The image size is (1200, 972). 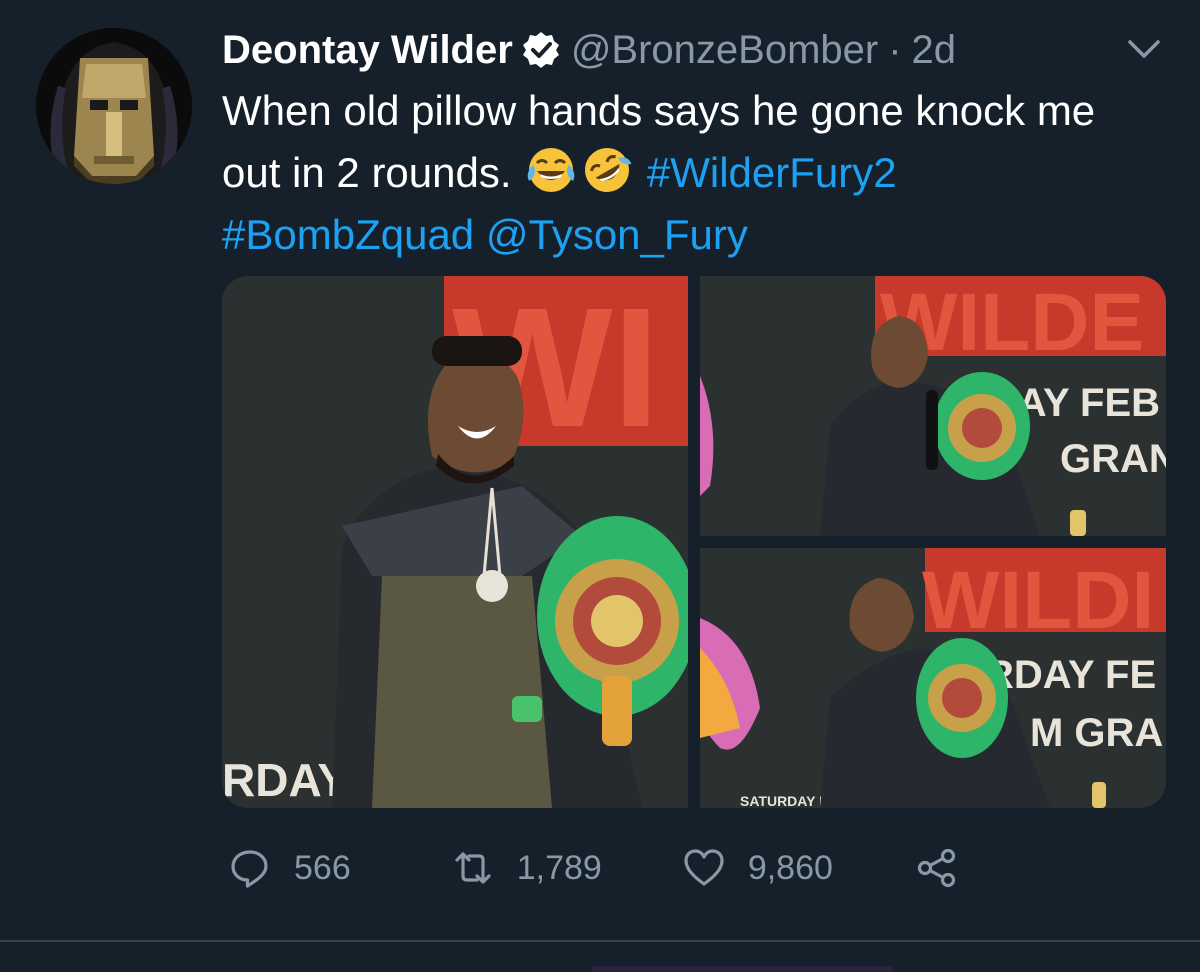 I want to click on photo-3-banner-text: WILDI, so click(x=1038, y=600).